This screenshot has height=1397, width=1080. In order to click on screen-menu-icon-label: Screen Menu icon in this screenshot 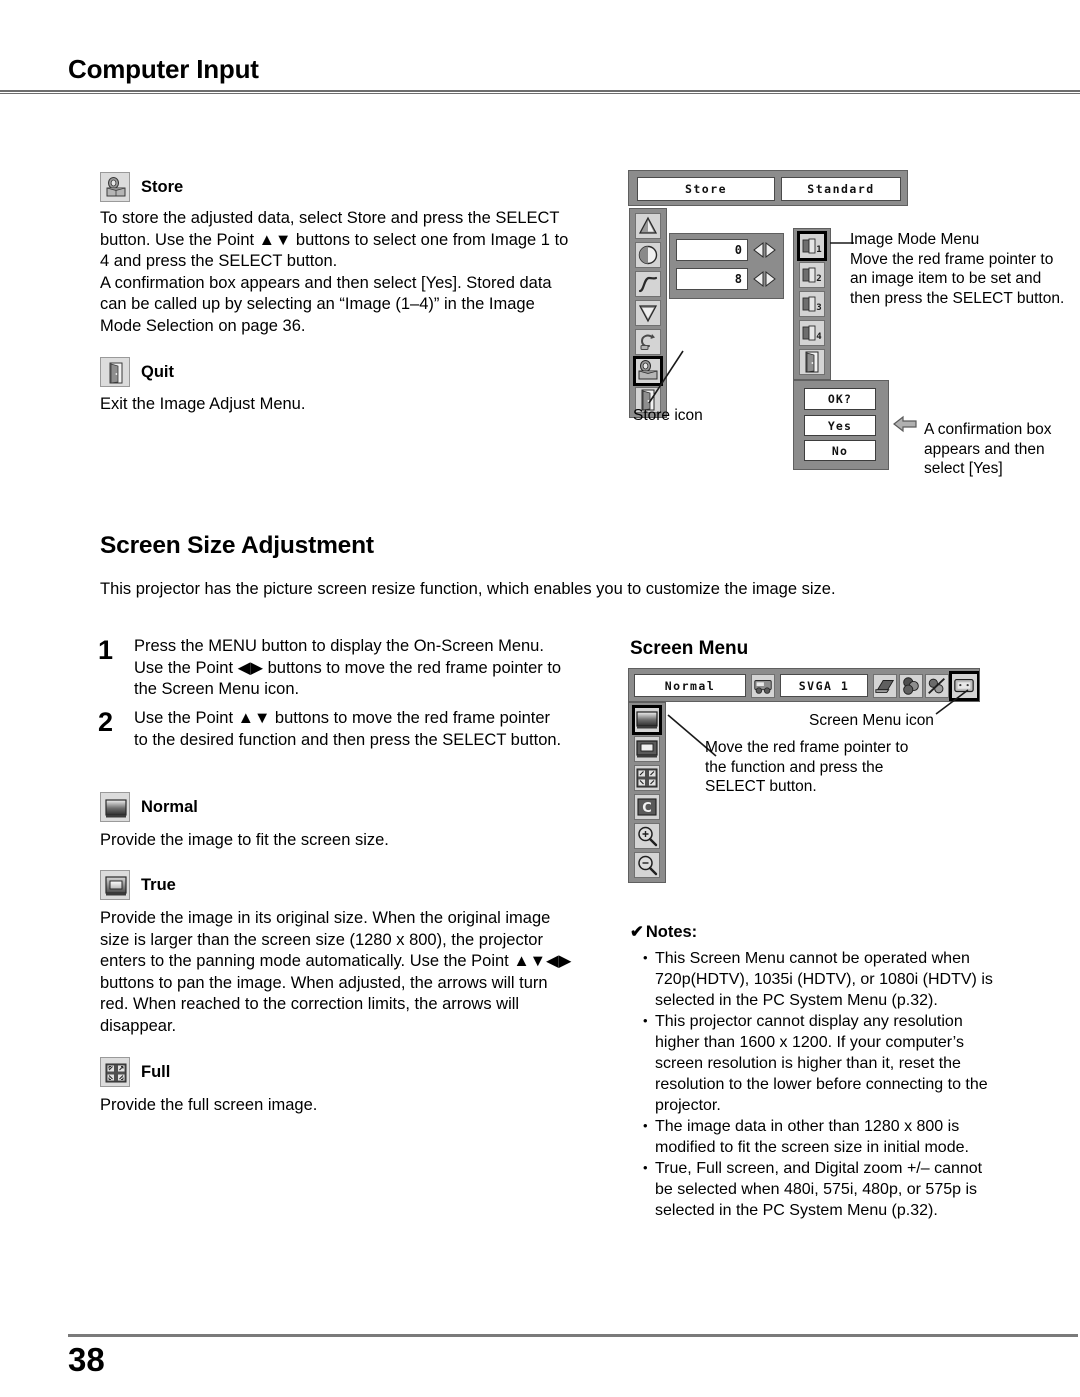, I will do `click(871, 720)`.